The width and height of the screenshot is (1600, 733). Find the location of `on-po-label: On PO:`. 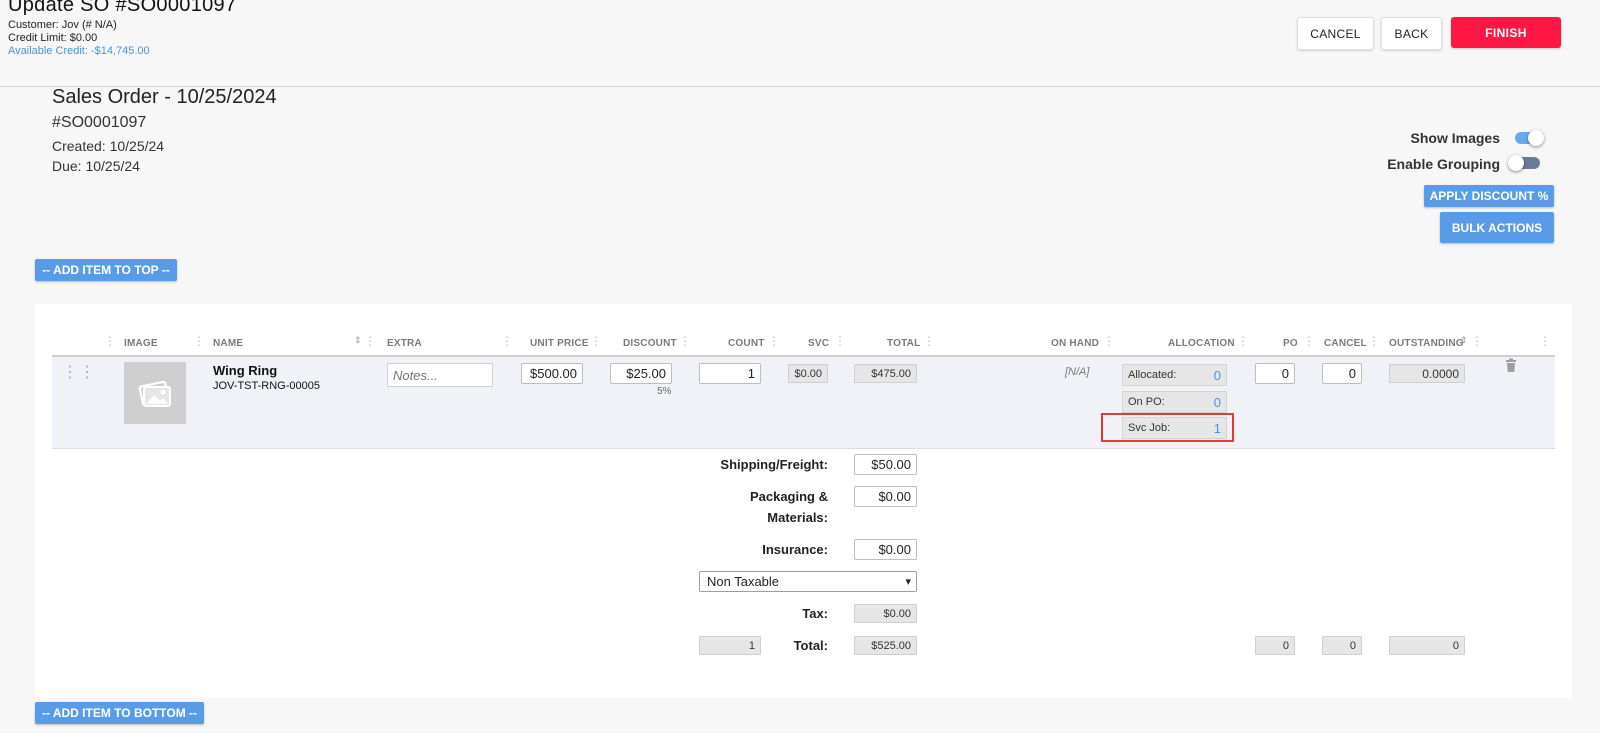

on-po-label: On PO: is located at coordinates (1146, 402).